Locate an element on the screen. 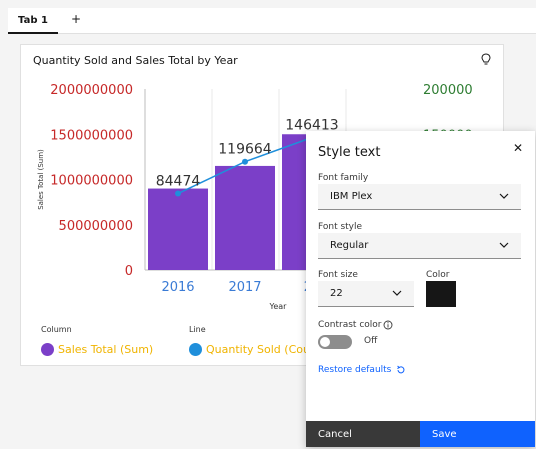  toggle-knob is located at coordinates (325, 342).